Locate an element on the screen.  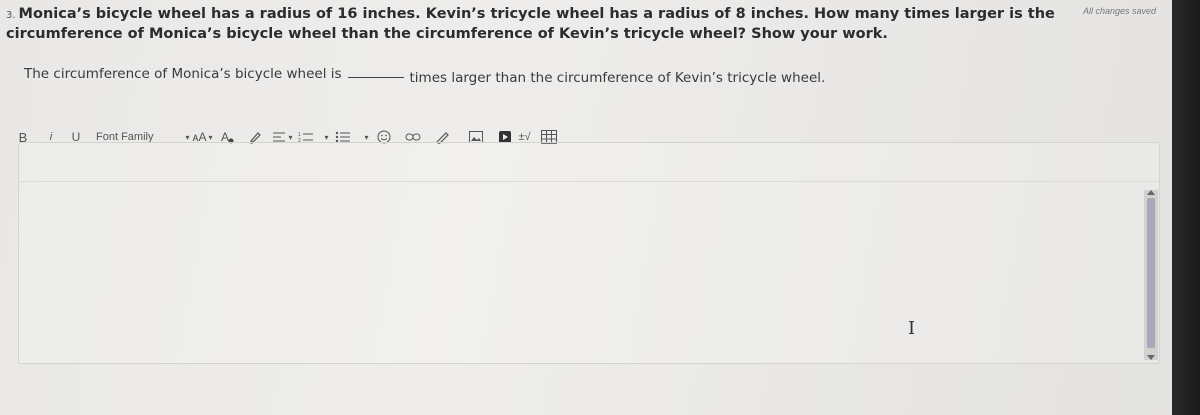
scroll-thumb is located at coordinates (1151, 273).